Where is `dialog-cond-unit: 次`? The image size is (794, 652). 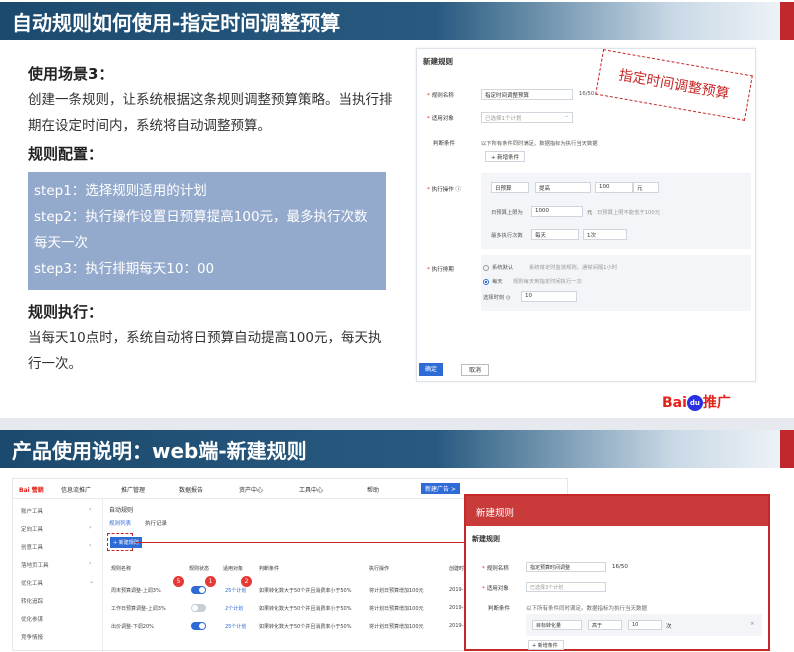
dialog-cond-unit: 次 is located at coordinates (669, 627).